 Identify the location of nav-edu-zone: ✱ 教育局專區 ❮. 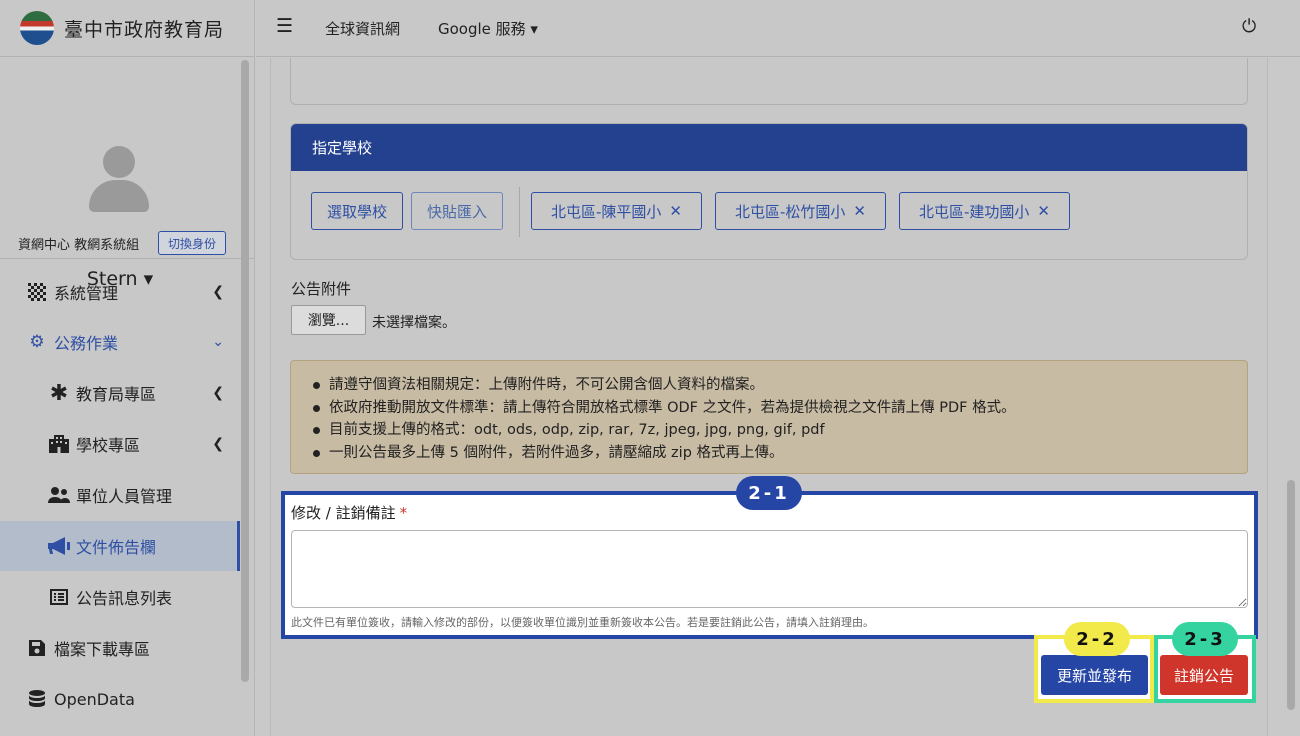
(120, 393).